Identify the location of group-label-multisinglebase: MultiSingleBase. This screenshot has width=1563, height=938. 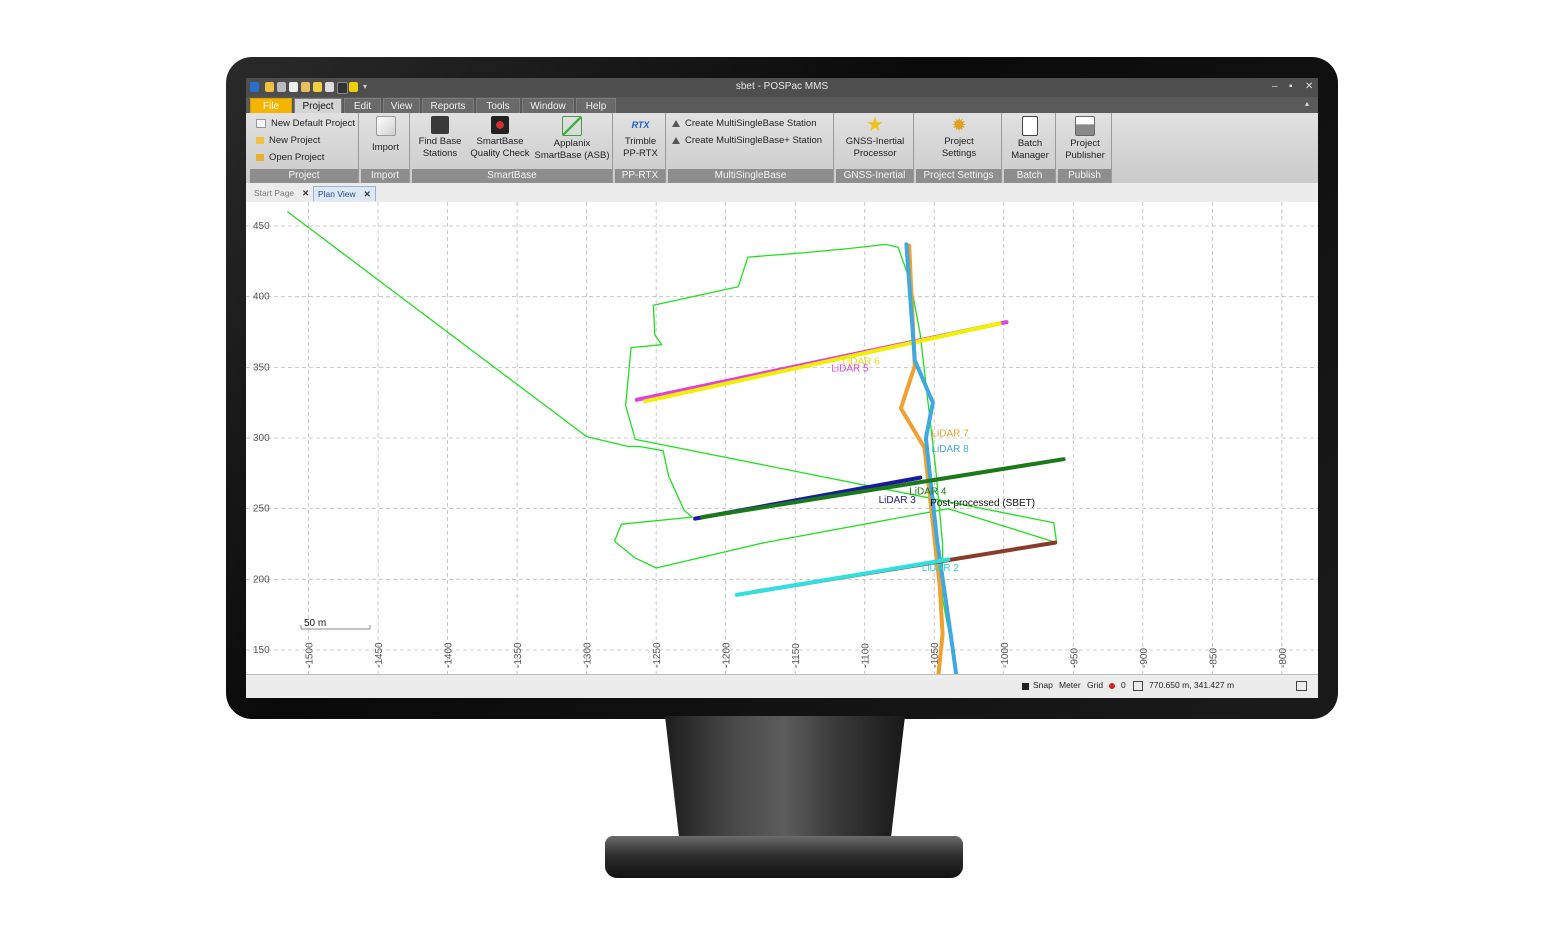
(750, 176).